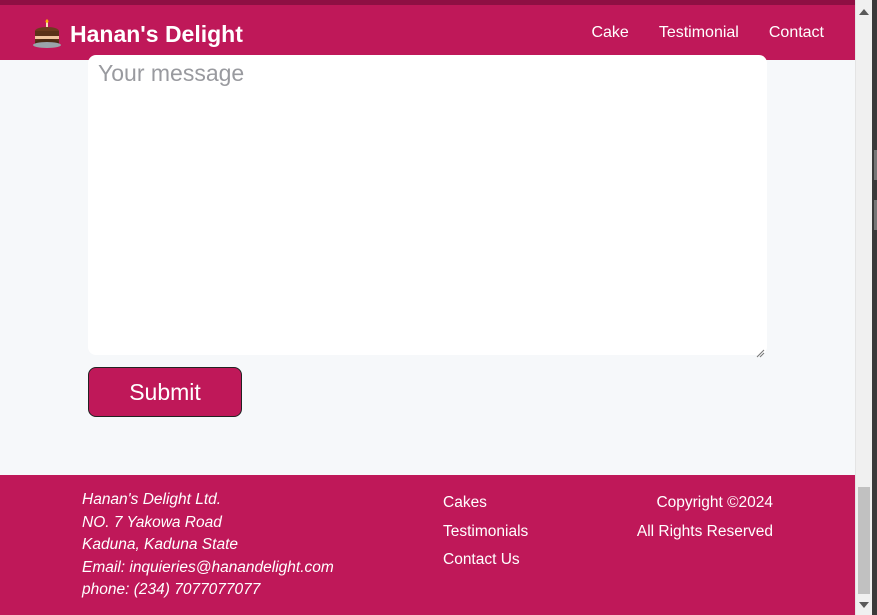  Describe the element at coordinates (796, 33) in the screenshot. I see `nav-link-contact: Contact` at that location.